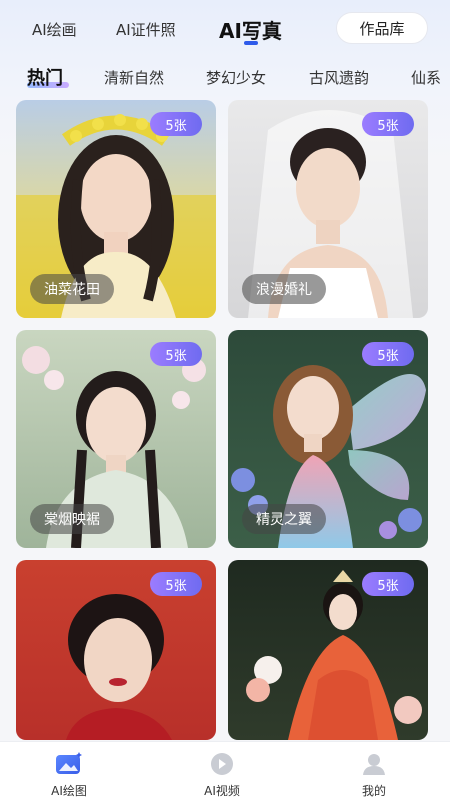 The height and width of the screenshot is (800, 450). Describe the element at coordinates (72, 519) in the screenshot. I see `template-name-label: 棠烟映裾` at that location.